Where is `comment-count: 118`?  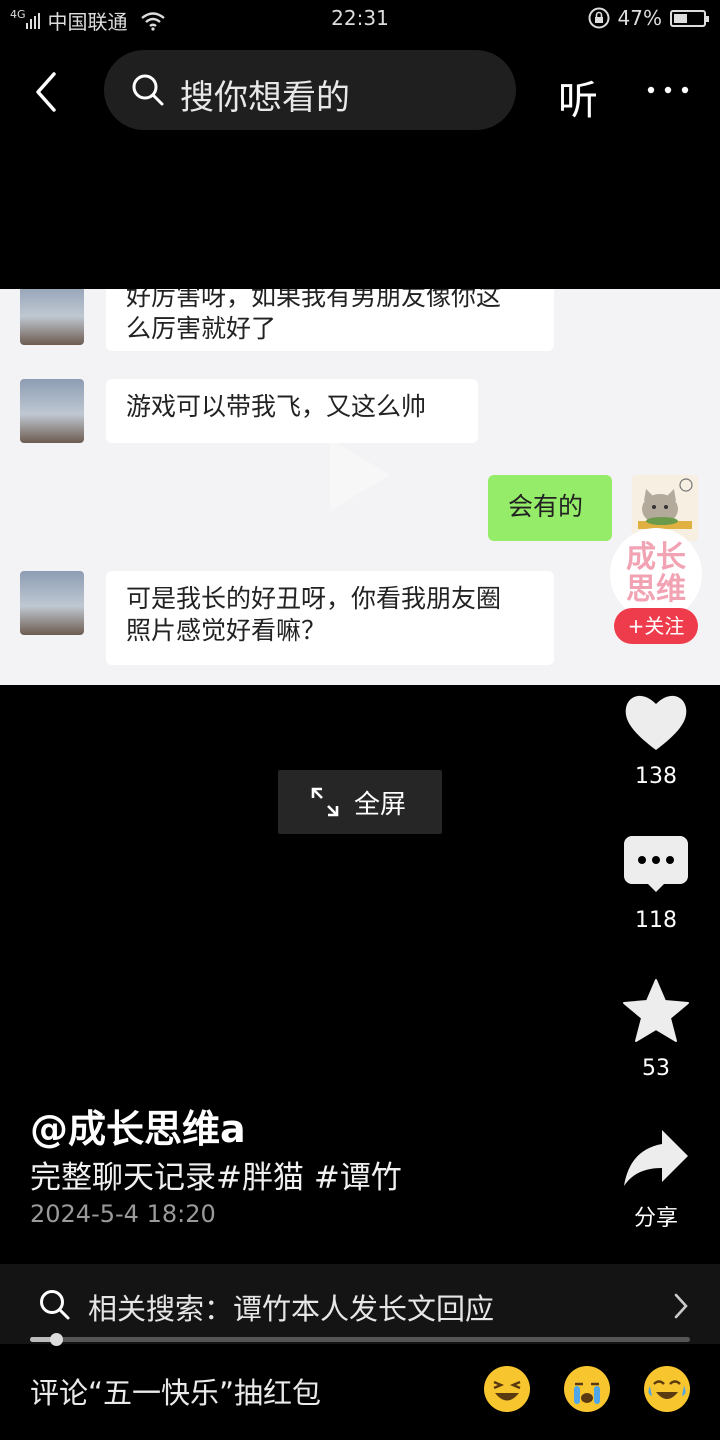
comment-count: 118 is located at coordinates (656, 920).